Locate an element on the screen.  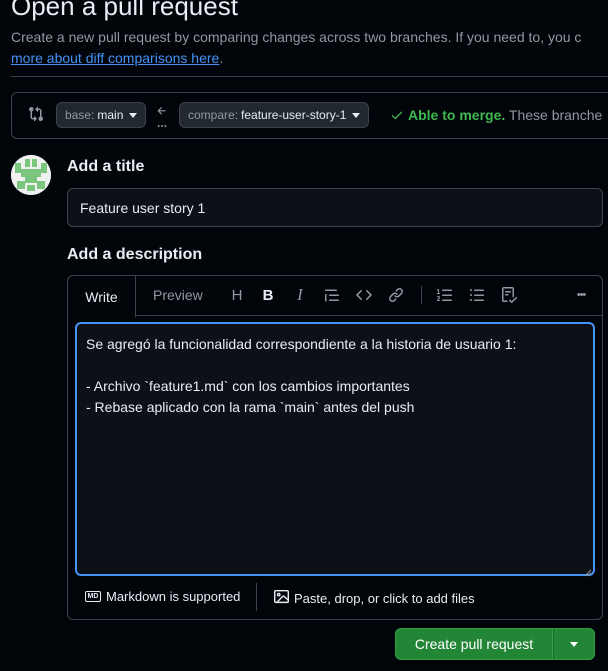
header-divider is located at coordinates (309, 76).